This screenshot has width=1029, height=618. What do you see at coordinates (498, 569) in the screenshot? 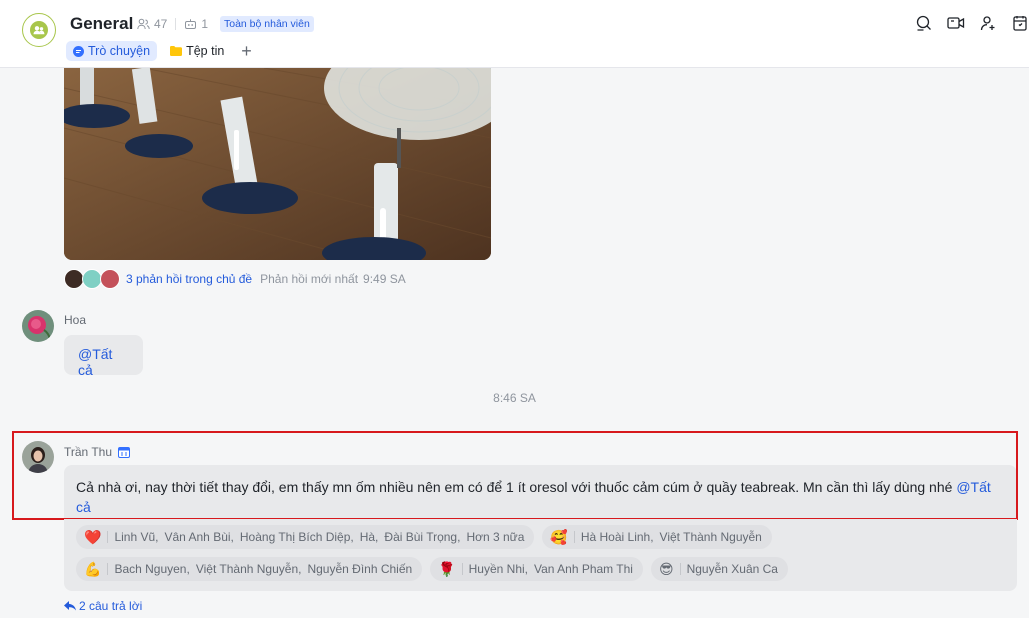
I see `reactor-name: Huyền Nhi,` at bounding box center [498, 569].